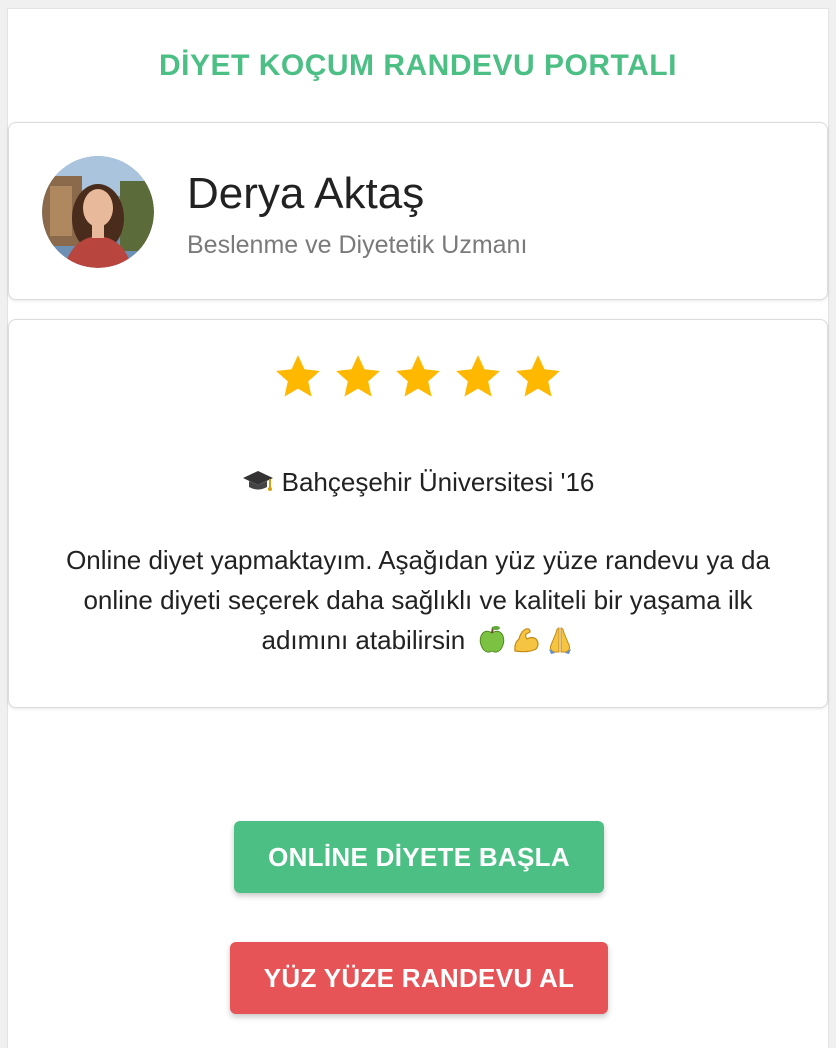 Image resolution: width=836 pixels, height=1048 pixels. Describe the element at coordinates (560, 645) in the screenshot. I see `folded-hands-icon` at that location.